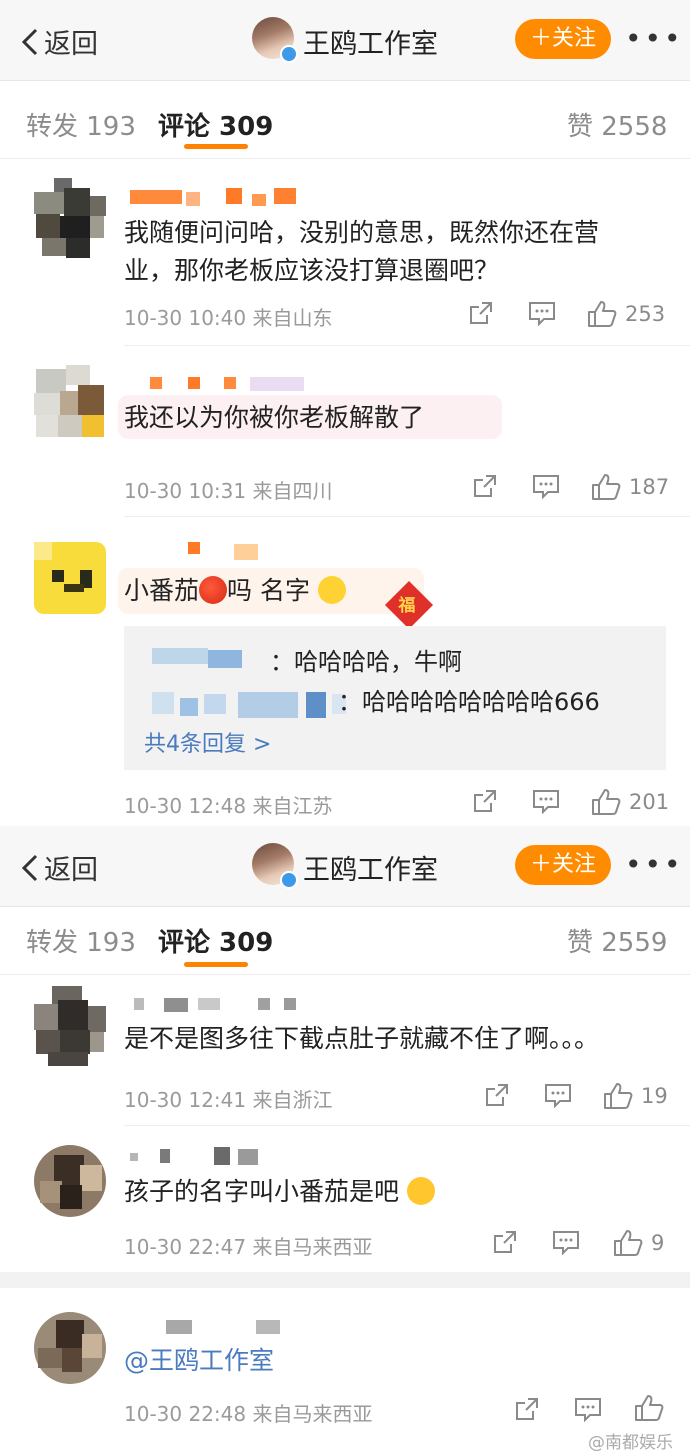  What do you see at coordinates (268, 590) in the screenshot?
I see `comment-text-part: 吗 名字` at bounding box center [268, 590].